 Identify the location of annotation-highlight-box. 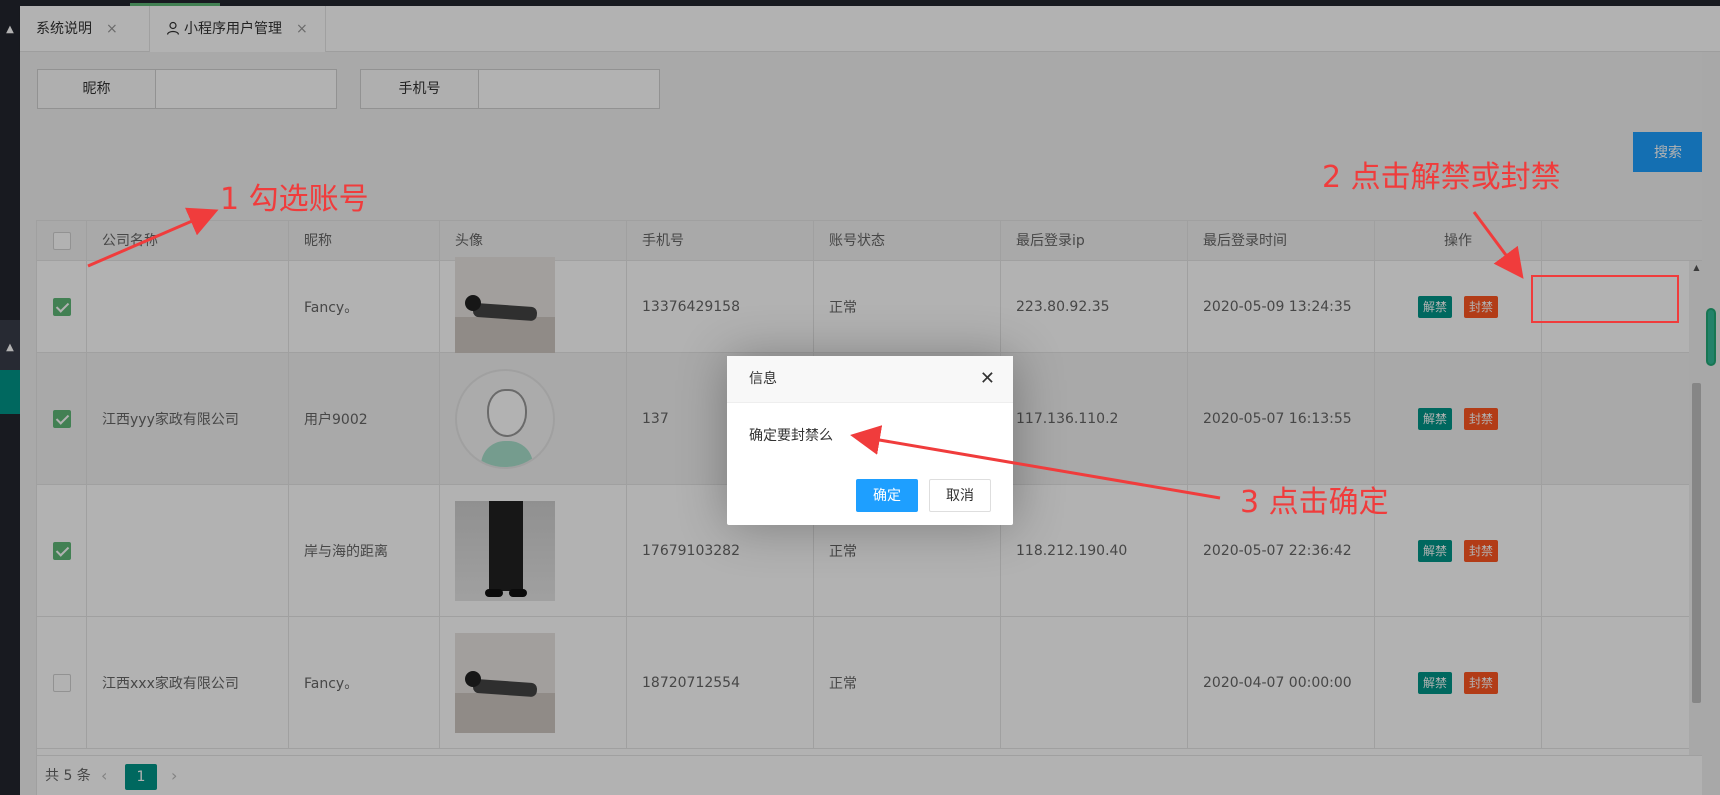
(1605, 299).